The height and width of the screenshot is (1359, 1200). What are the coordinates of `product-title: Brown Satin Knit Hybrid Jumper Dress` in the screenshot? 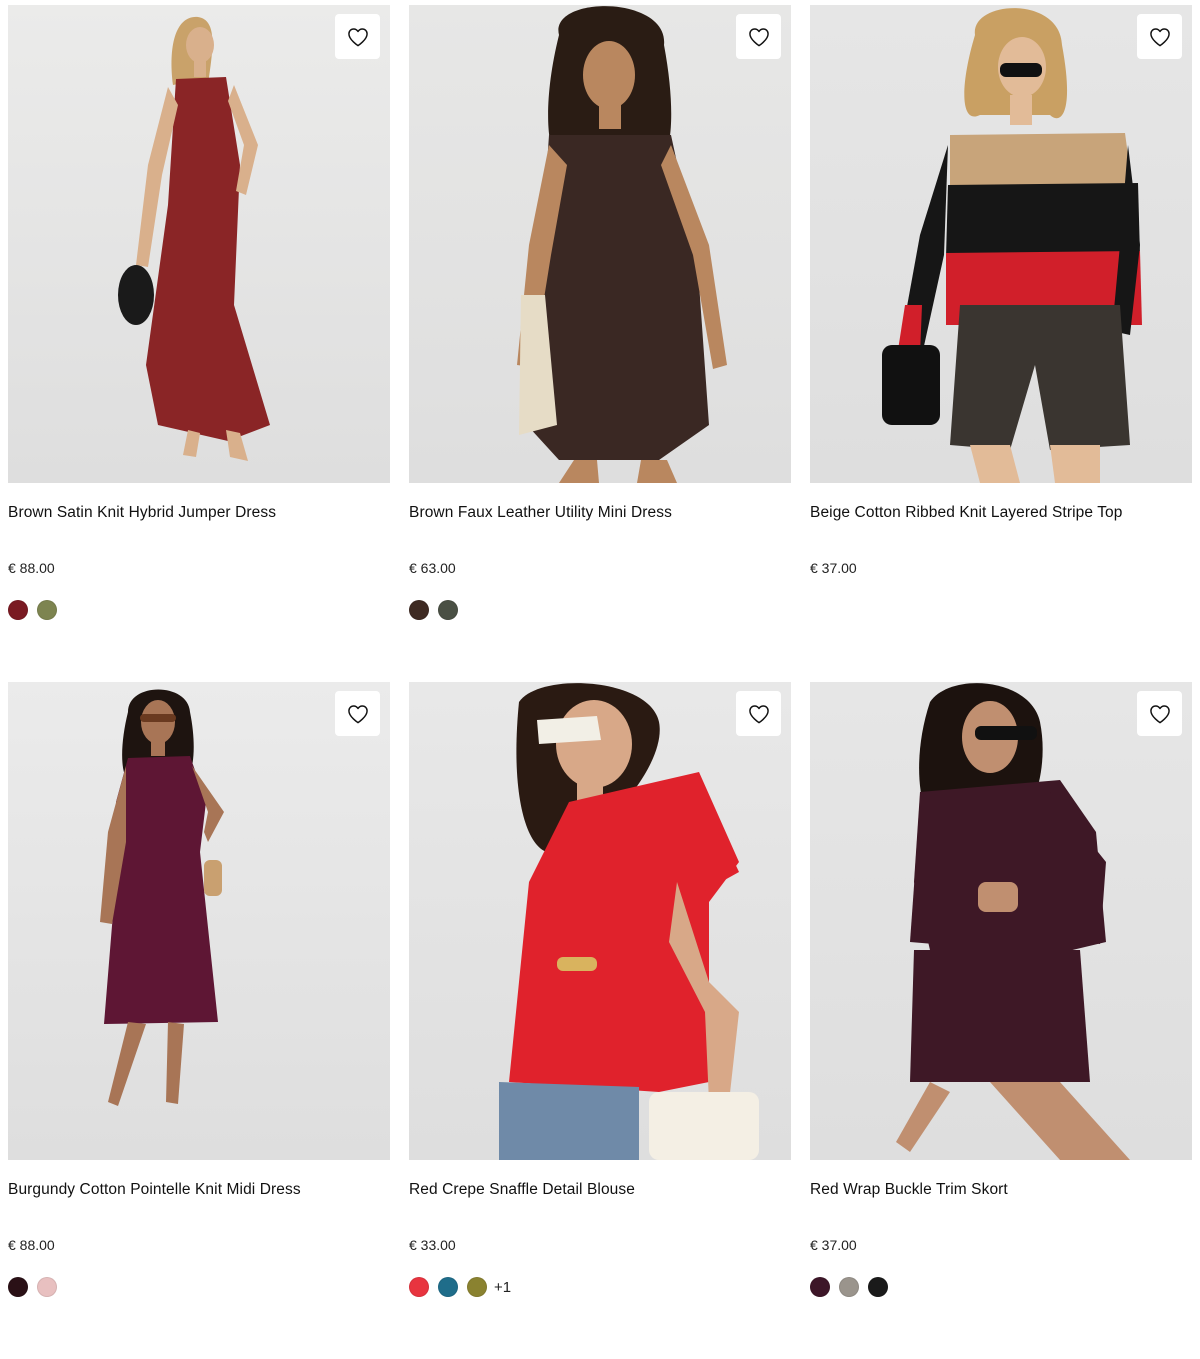 It's located at (199, 513).